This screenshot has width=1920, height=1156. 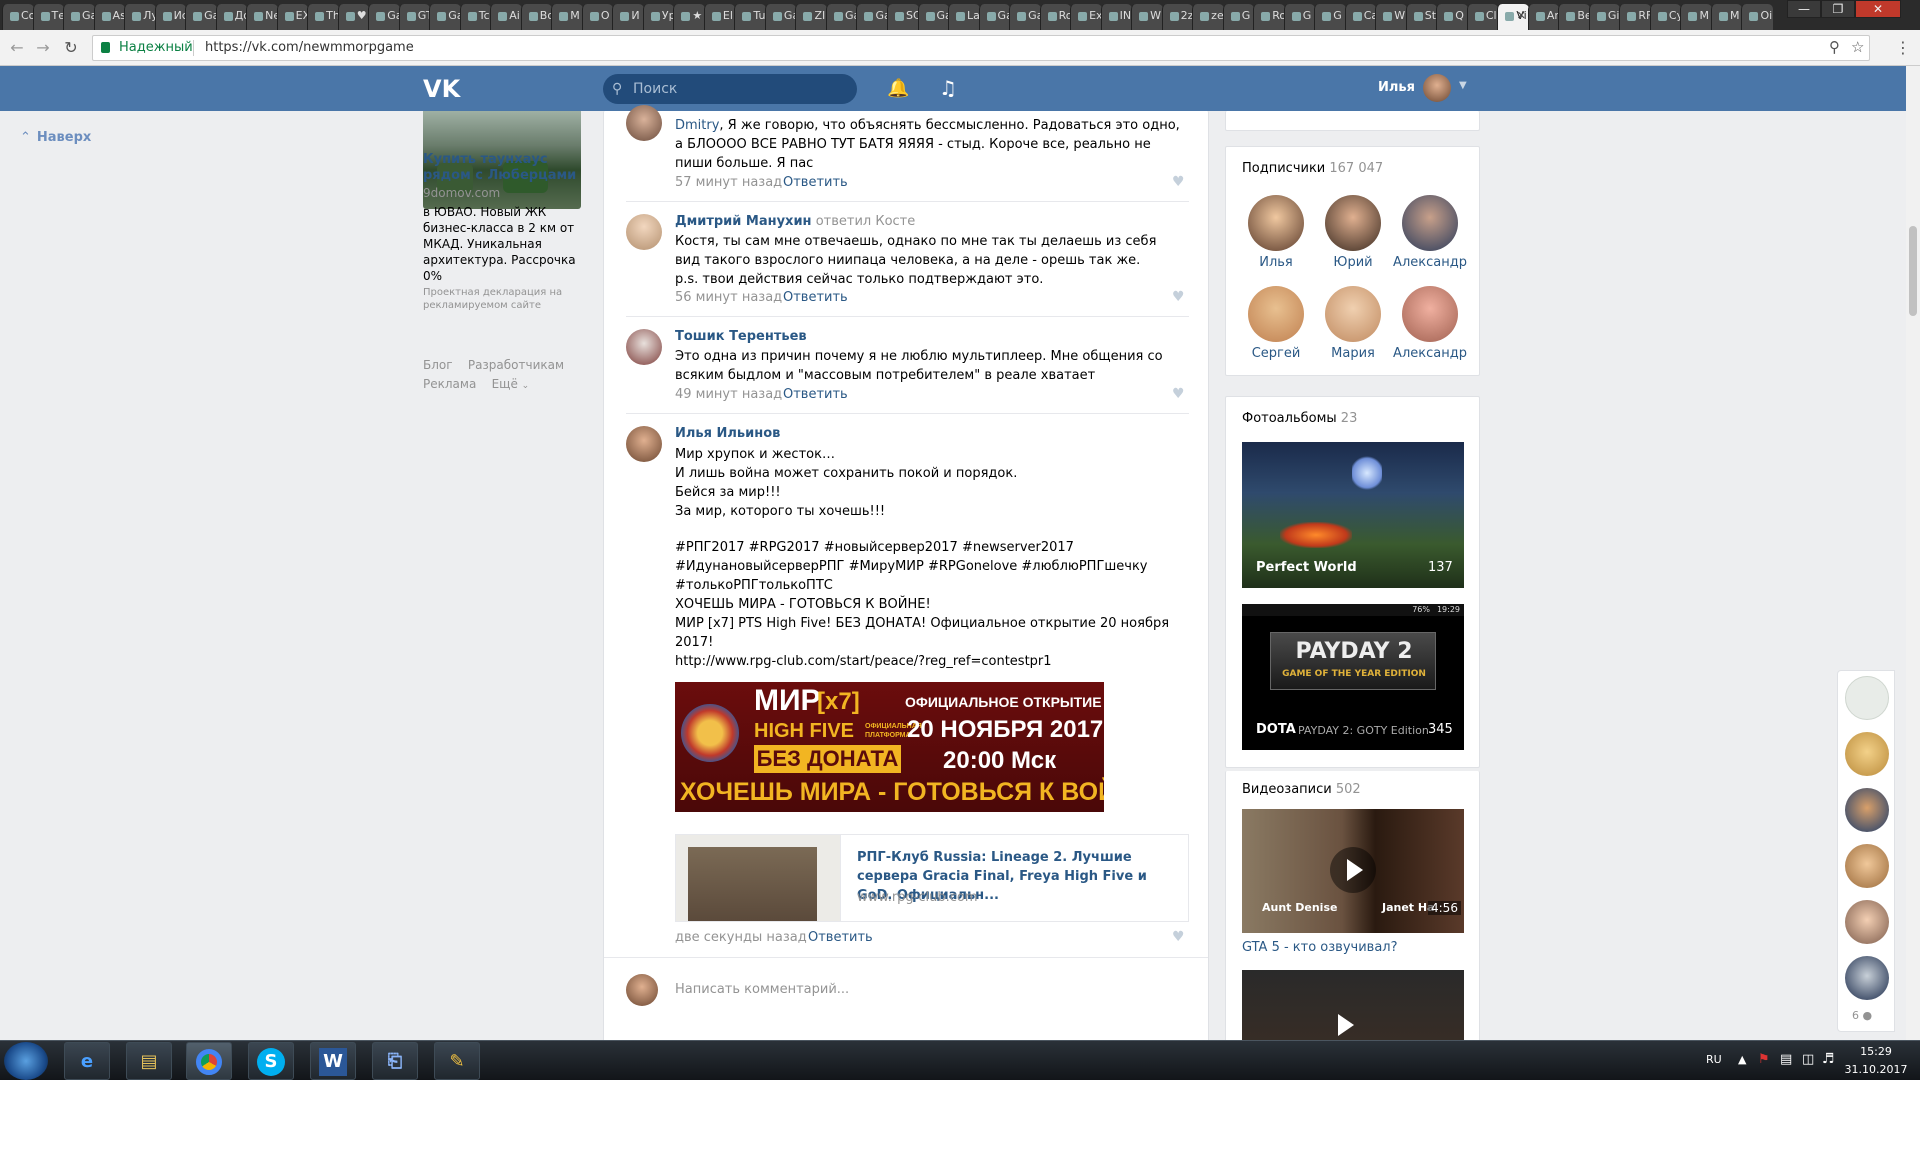 I want to click on network-icon: ▤, so click(x=1786, y=1059).